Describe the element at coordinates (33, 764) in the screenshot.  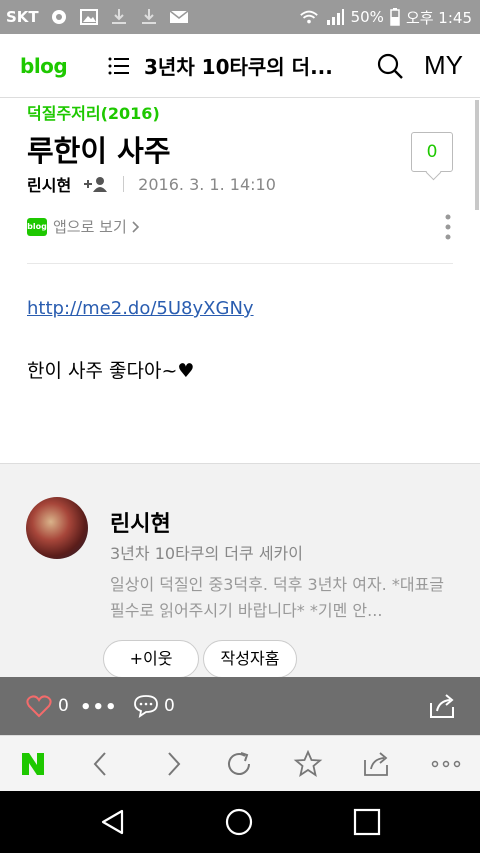
I see `naver-logo-icon` at that location.